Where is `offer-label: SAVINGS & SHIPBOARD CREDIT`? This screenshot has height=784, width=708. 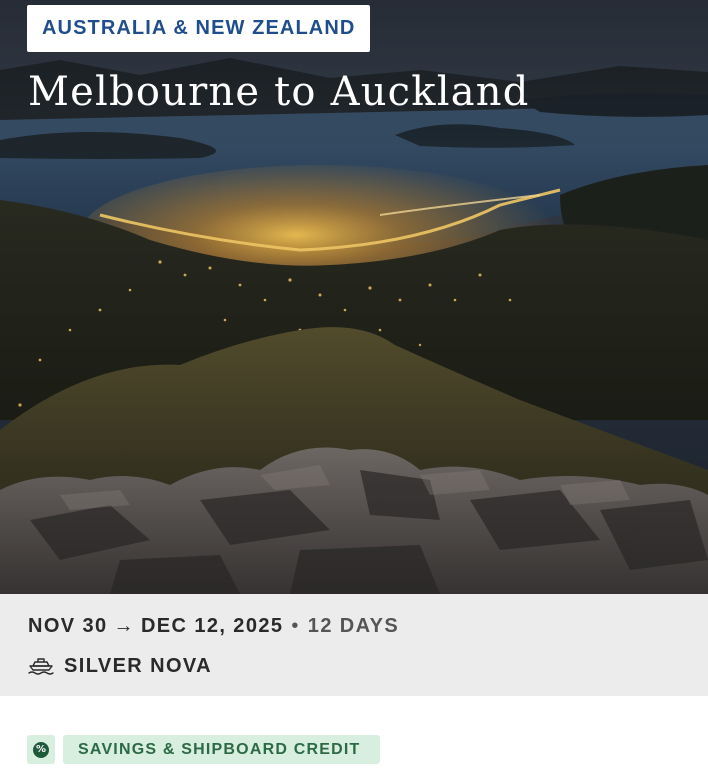
offer-label: SAVINGS & SHIPBOARD CREDIT is located at coordinates (222, 749).